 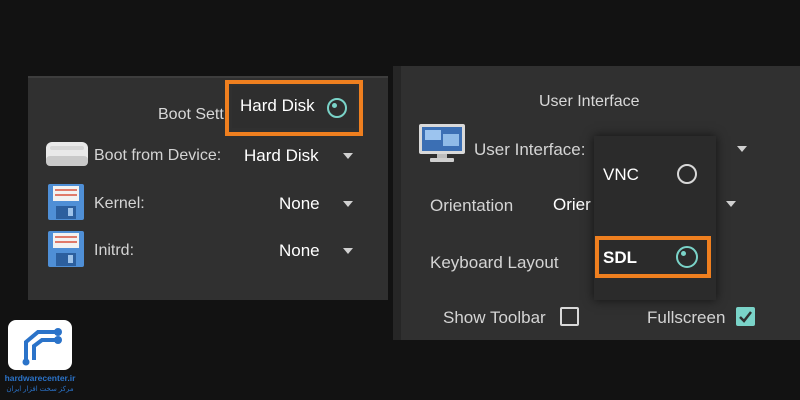 What do you see at coordinates (472, 205) in the screenshot?
I see `orientation-label: Orientation` at bounding box center [472, 205].